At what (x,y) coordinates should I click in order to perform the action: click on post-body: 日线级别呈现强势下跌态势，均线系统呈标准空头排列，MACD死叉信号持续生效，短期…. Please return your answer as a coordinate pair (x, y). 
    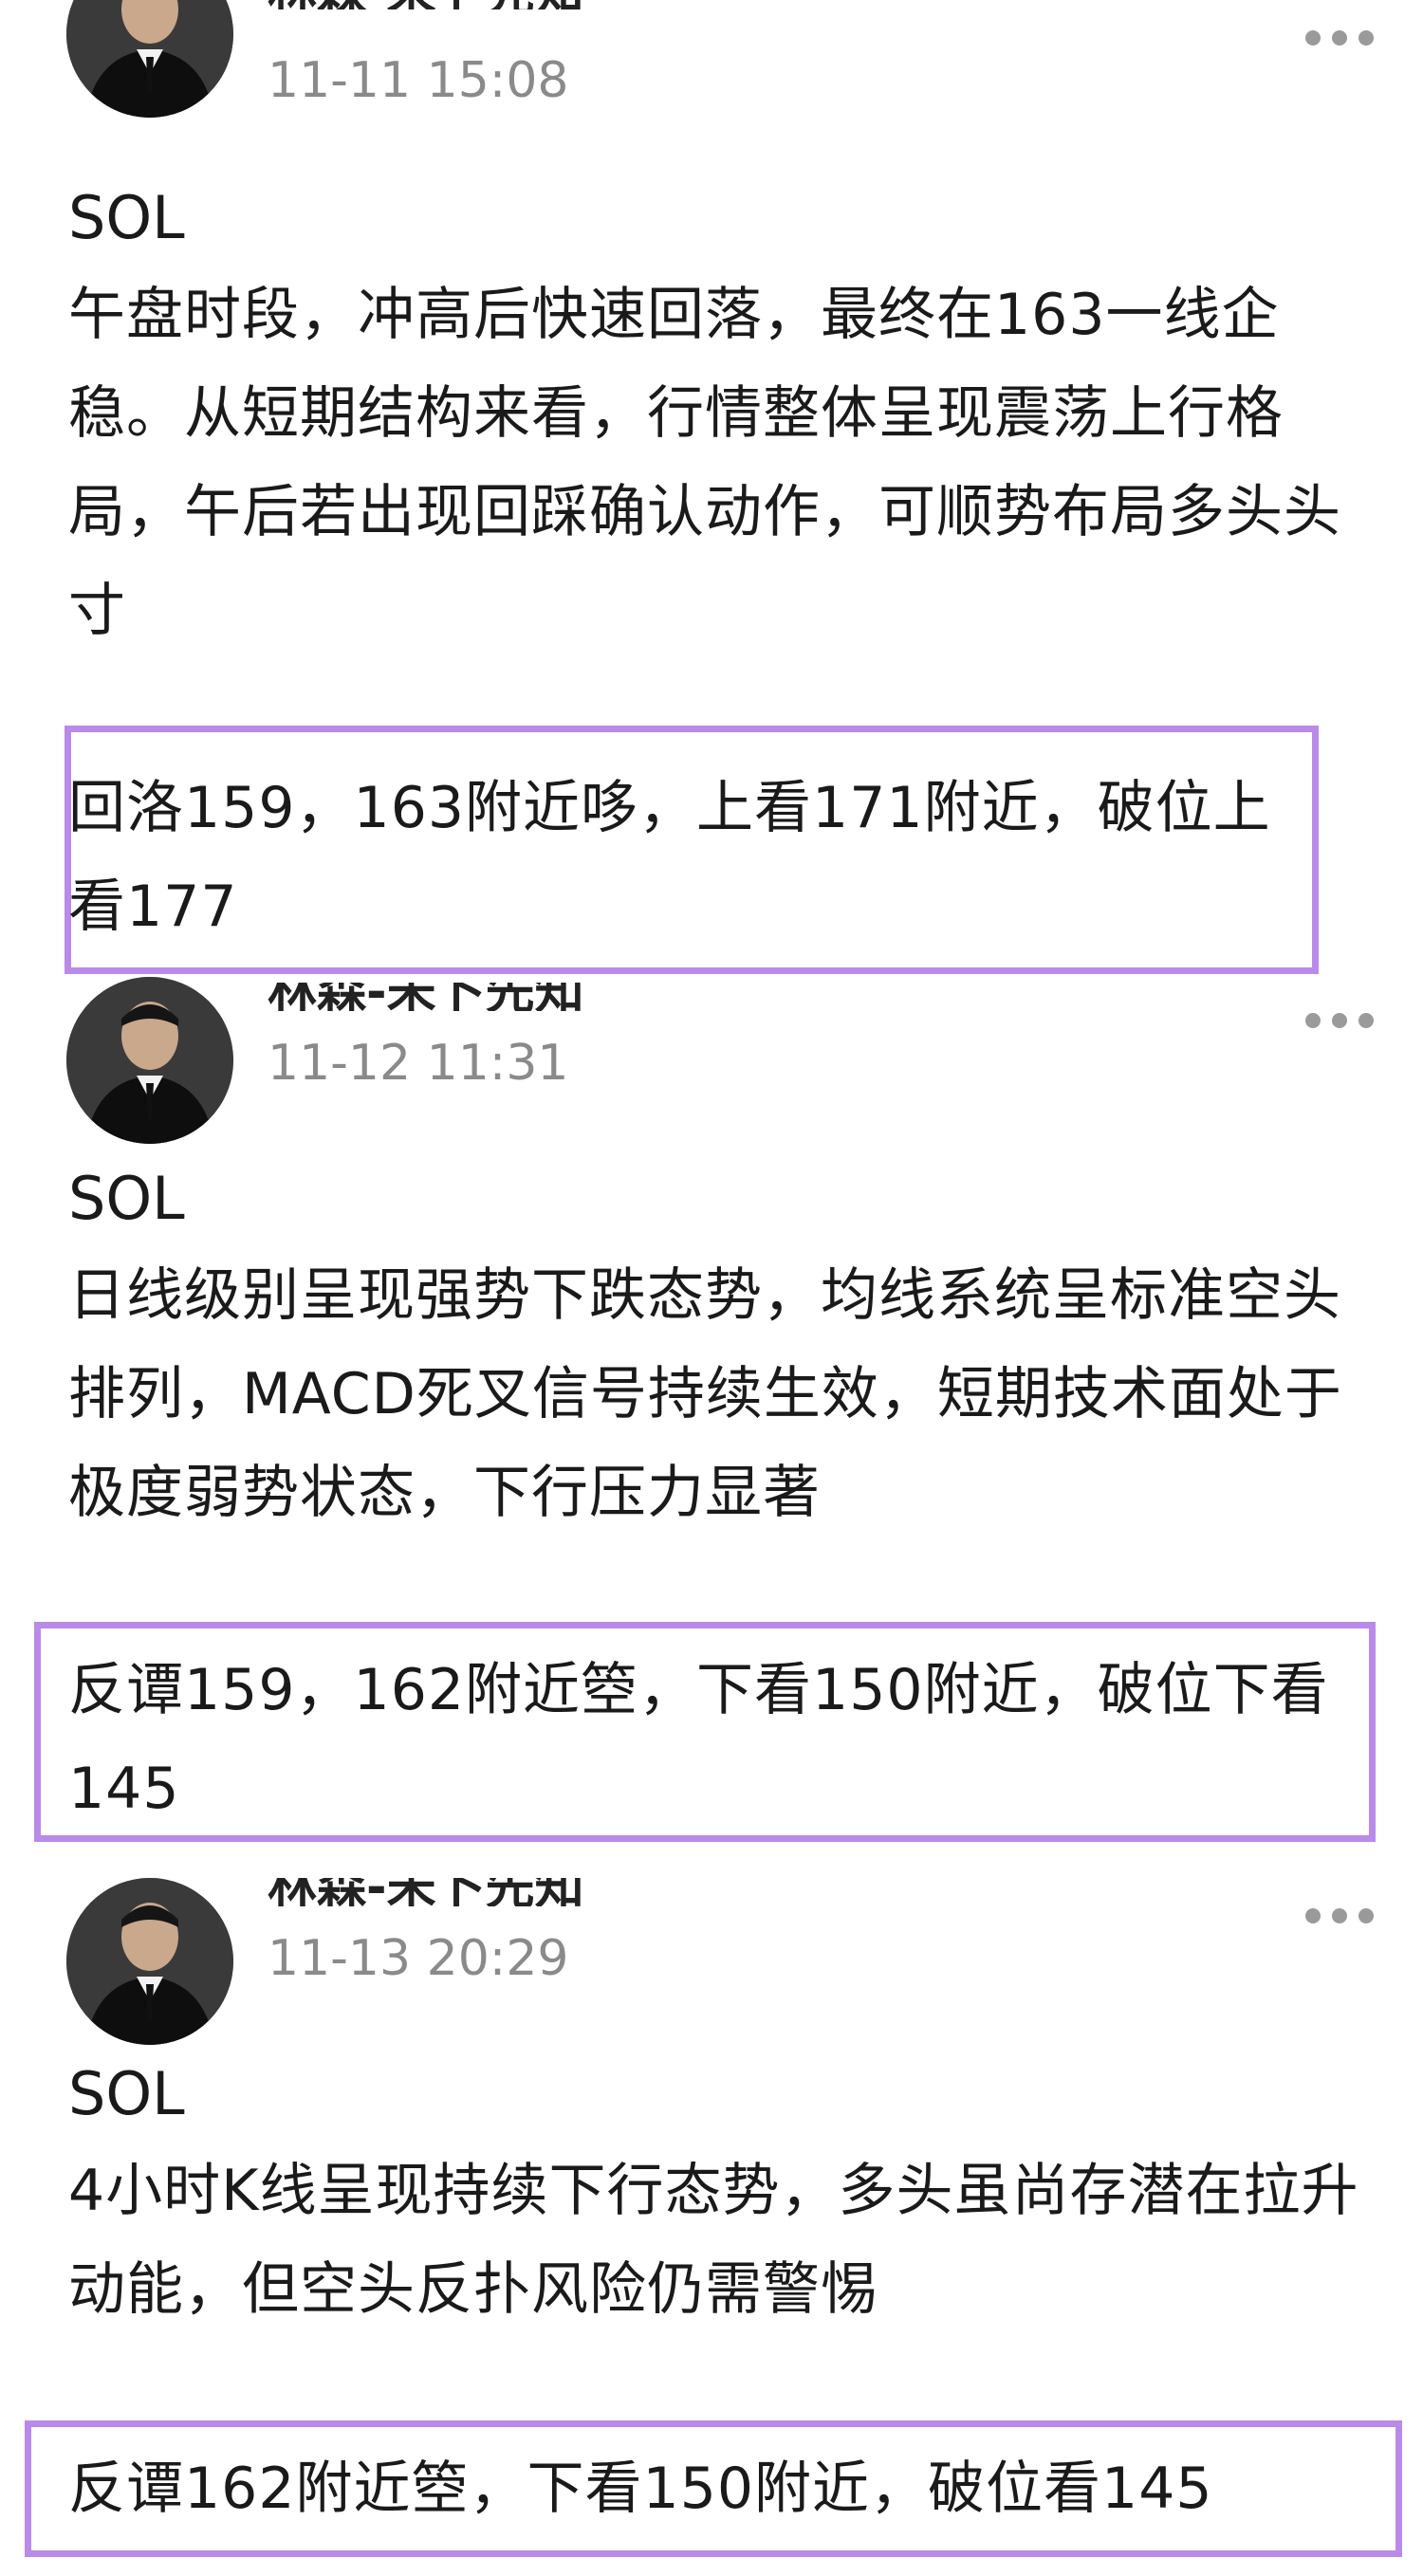
    Looking at the image, I should click on (705, 1394).